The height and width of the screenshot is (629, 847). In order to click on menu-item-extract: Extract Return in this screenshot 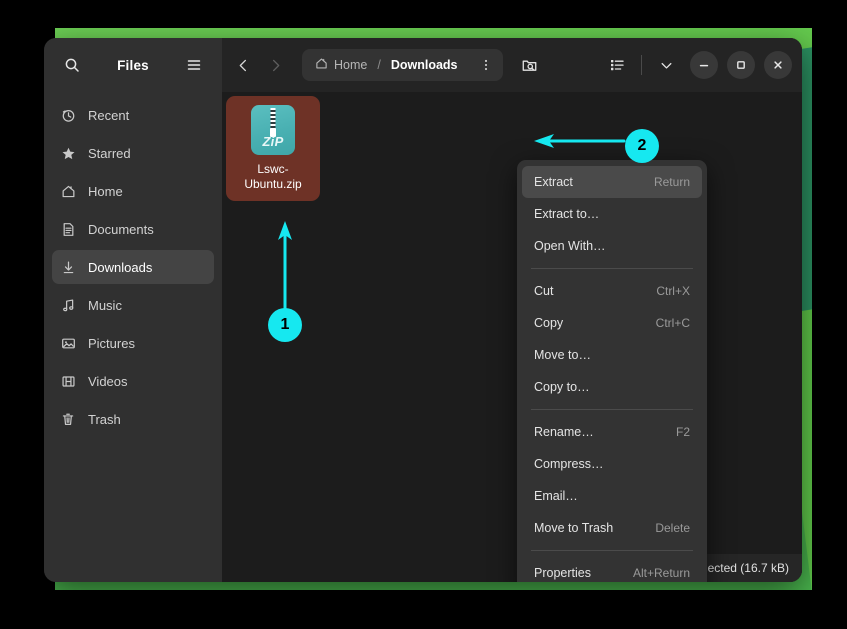, I will do `click(612, 182)`.